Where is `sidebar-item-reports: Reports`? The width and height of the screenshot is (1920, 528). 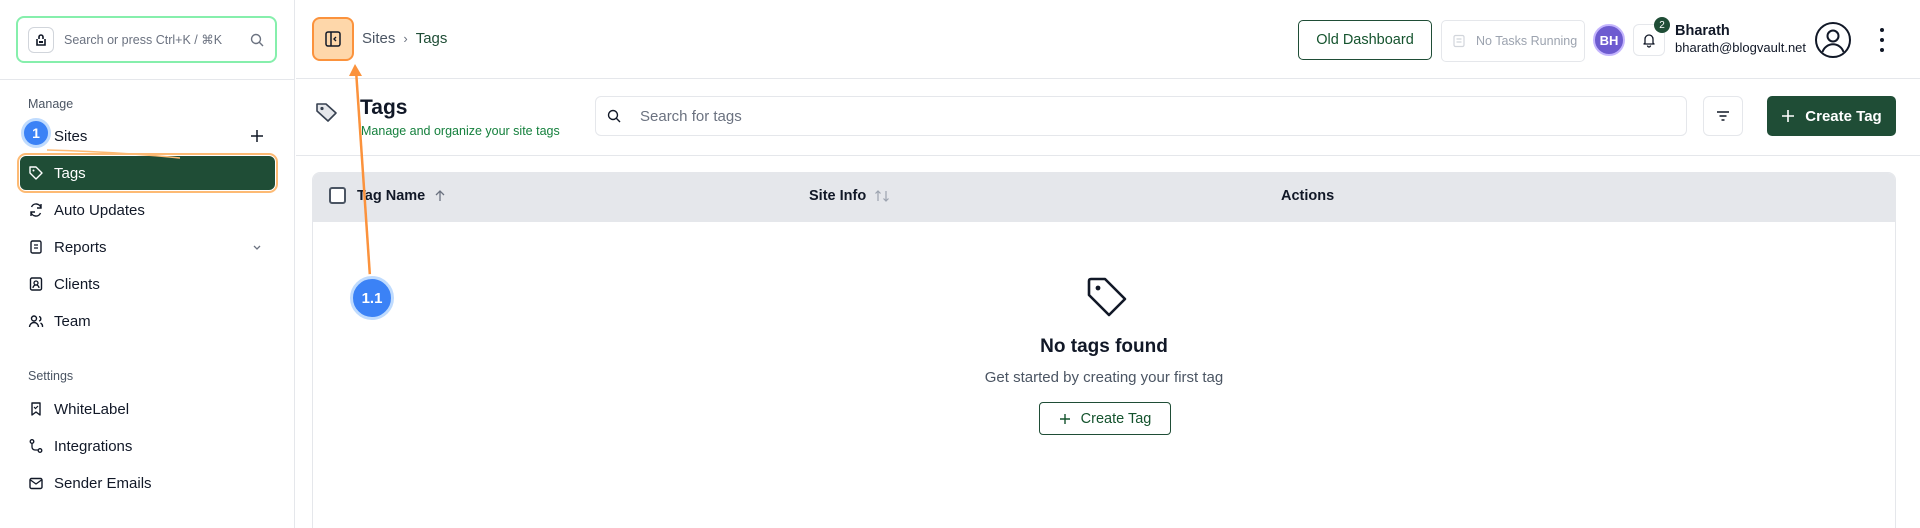 sidebar-item-reports: Reports is located at coordinates (147, 247).